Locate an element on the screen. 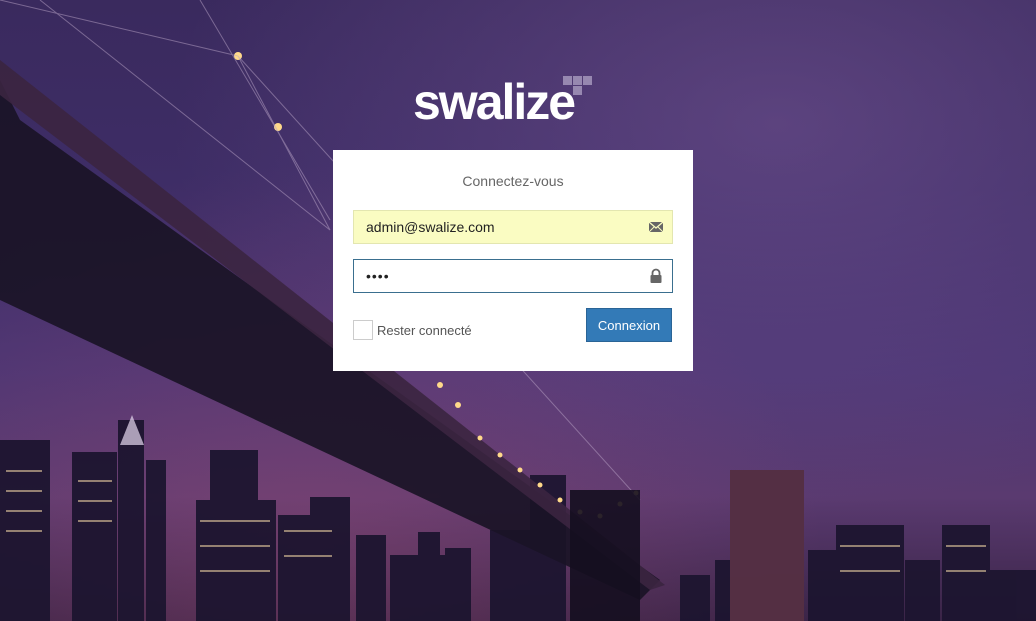 The height and width of the screenshot is (621, 1036). logo-wordmark: swalize is located at coordinates (494, 102).